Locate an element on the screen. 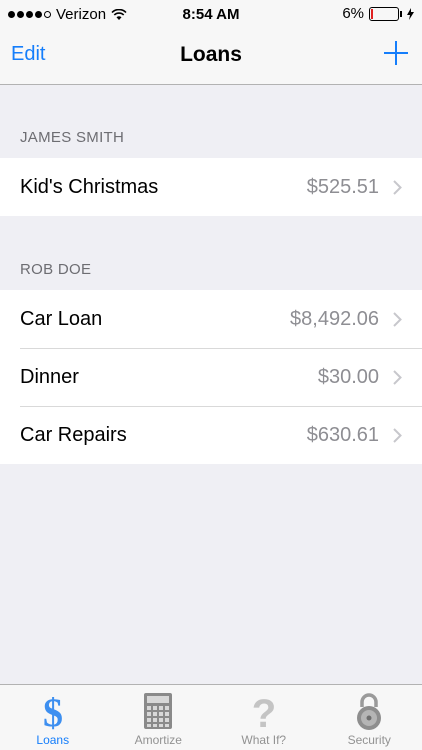 This screenshot has height=750, width=422. loan-amount: $630.61 is located at coordinates (342, 434).